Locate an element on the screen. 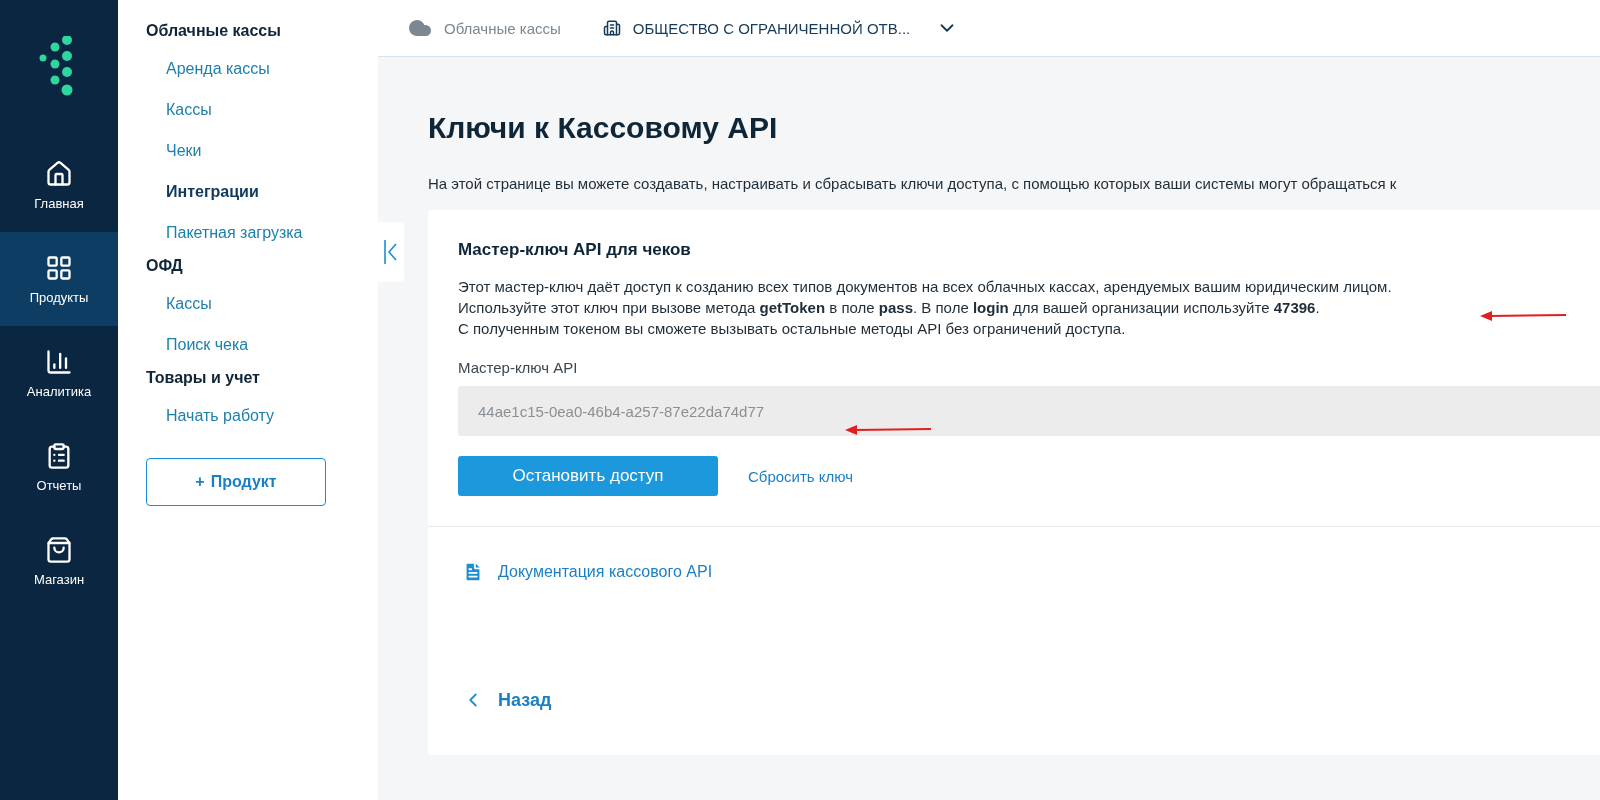 The width and height of the screenshot is (1600, 800). documentation-link: Документация кассового API is located at coordinates (605, 572).